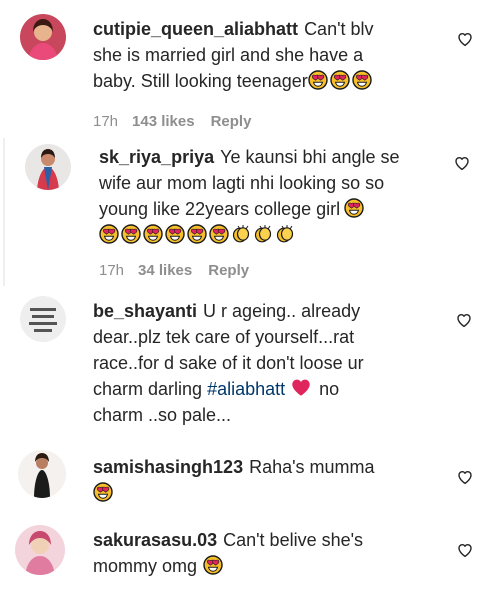 The width and height of the screenshot is (480, 595). Describe the element at coordinates (282, 311) in the screenshot. I see `comment-line: U r ageing.. already` at that location.